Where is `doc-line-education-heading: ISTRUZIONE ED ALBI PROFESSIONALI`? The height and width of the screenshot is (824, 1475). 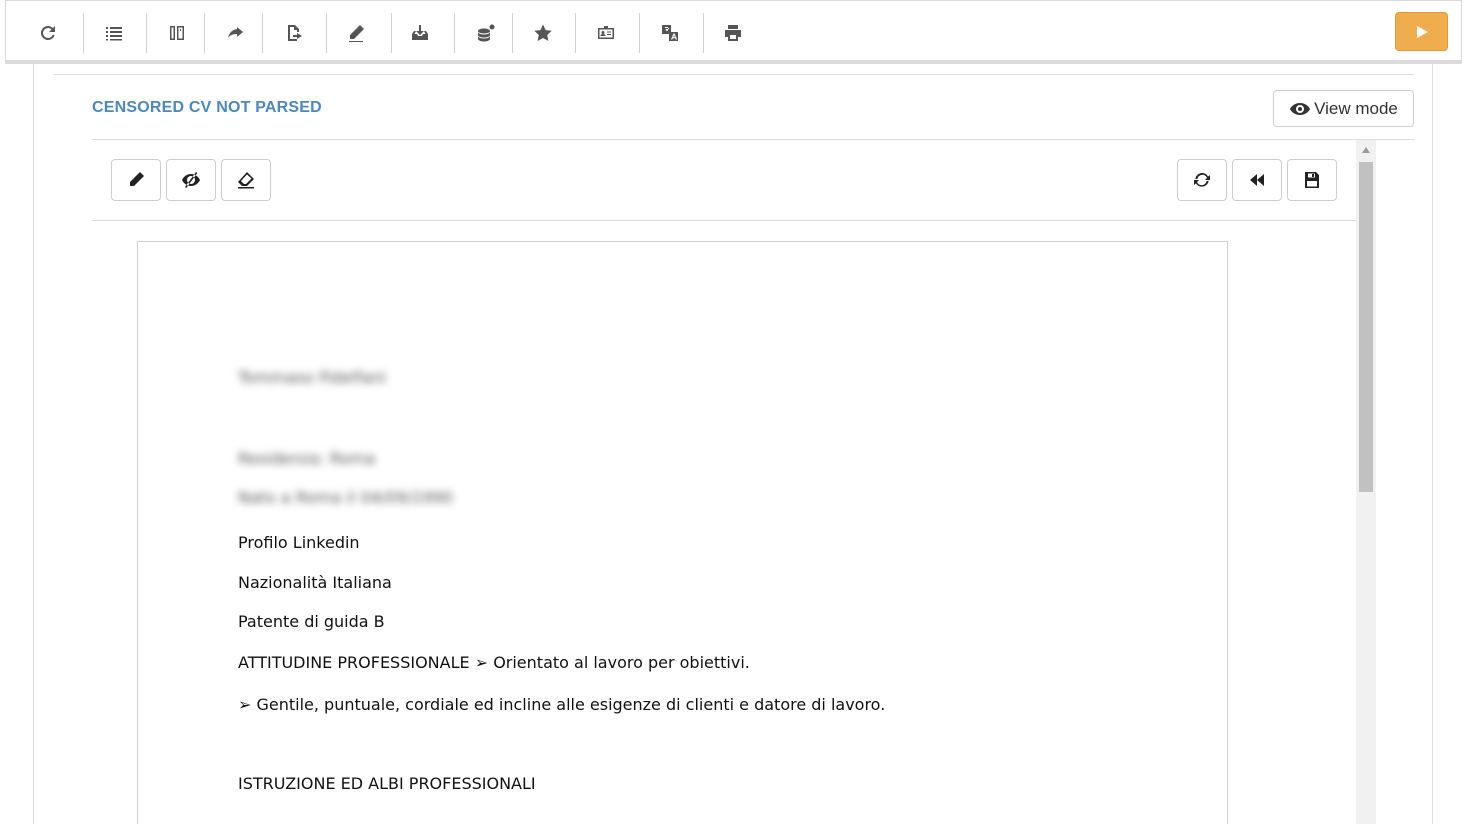 doc-line-education-heading: ISTRUZIONE ED ALBI PROFESSIONALI is located at coordinates (387, 783).